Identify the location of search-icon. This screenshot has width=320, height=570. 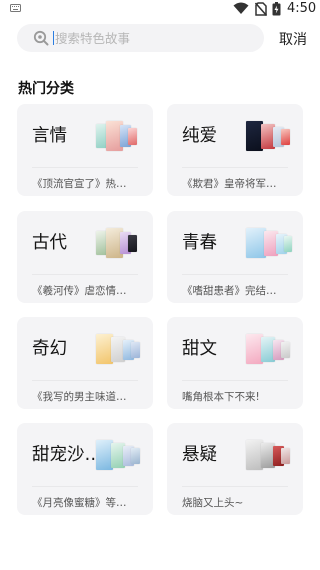
(41, 38).